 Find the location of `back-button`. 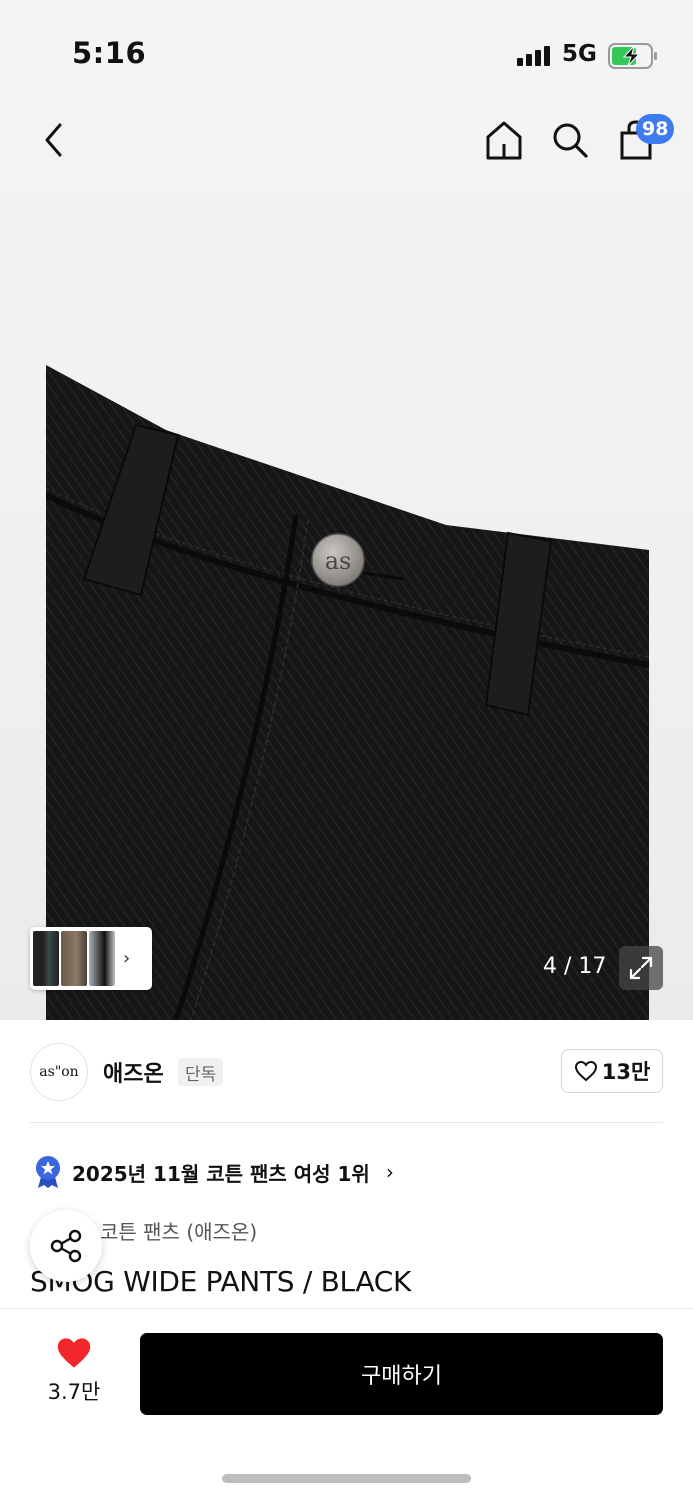

back-button is located at coordinates (54, 140).